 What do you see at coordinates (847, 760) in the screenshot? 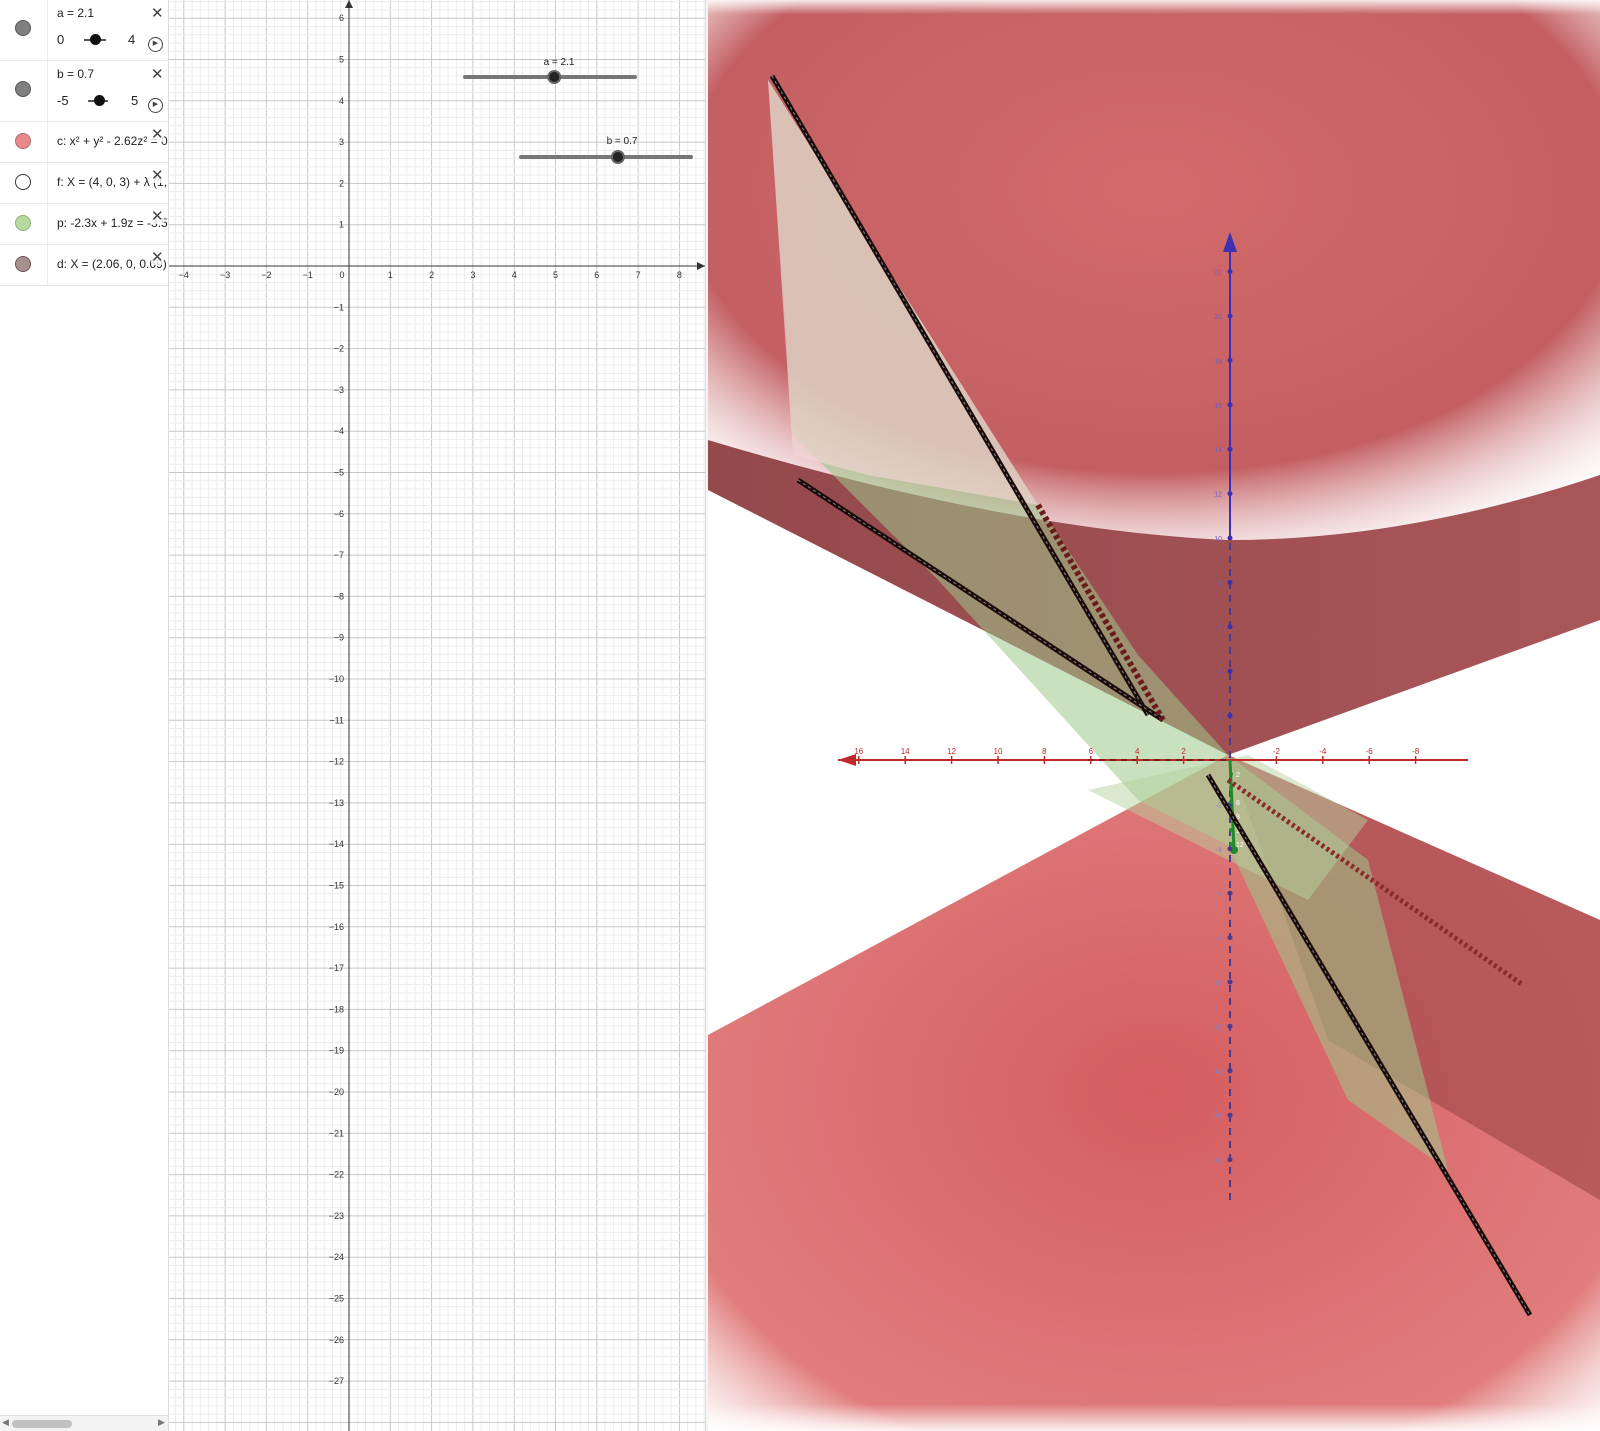
I see `x-axis-arrow-icon` at bounding box center [847, 760].